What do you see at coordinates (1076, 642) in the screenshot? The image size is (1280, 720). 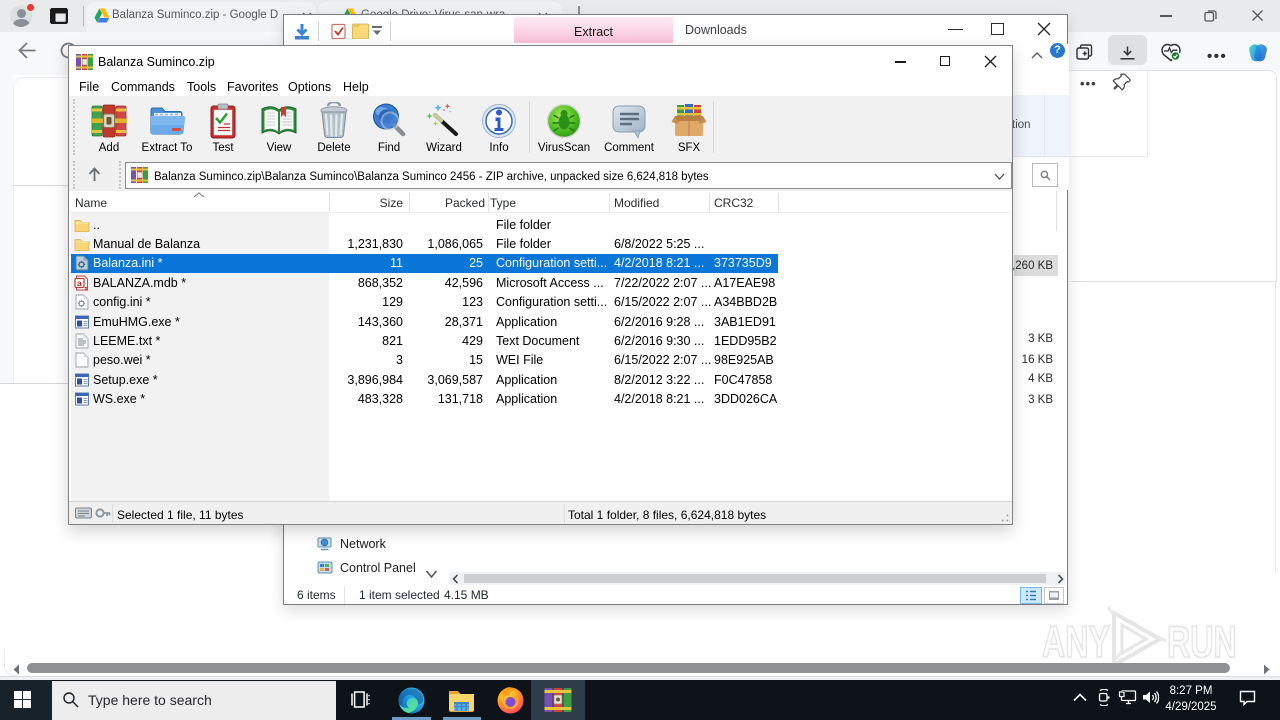 I see `svg-text: ANY` at bounding box center [1076, 642].